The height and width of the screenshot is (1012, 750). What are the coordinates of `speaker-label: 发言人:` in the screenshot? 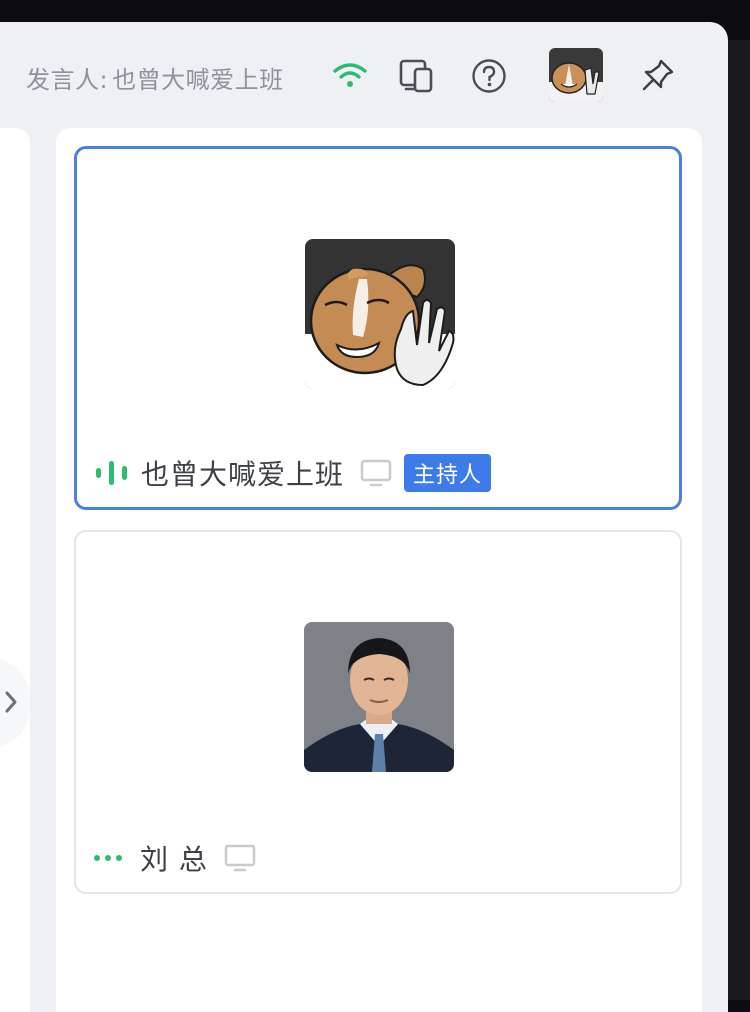 It's located at (67, 80).